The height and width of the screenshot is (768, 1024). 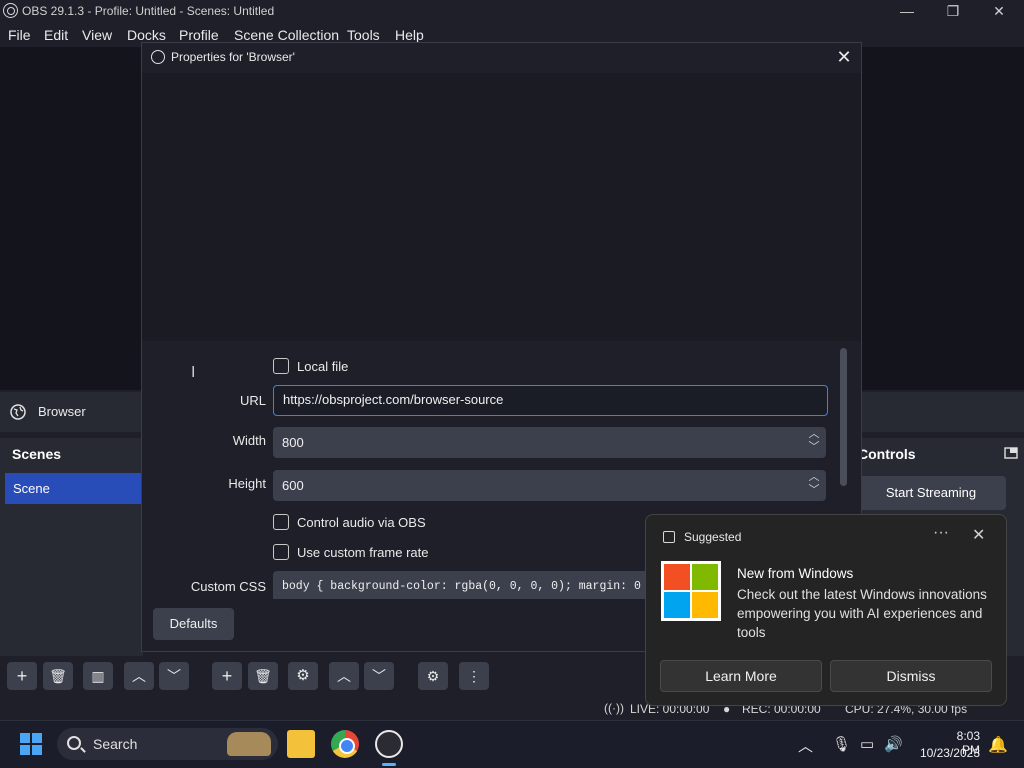 I want to click on local-file-label: Local file, so click(x=323, y=366).